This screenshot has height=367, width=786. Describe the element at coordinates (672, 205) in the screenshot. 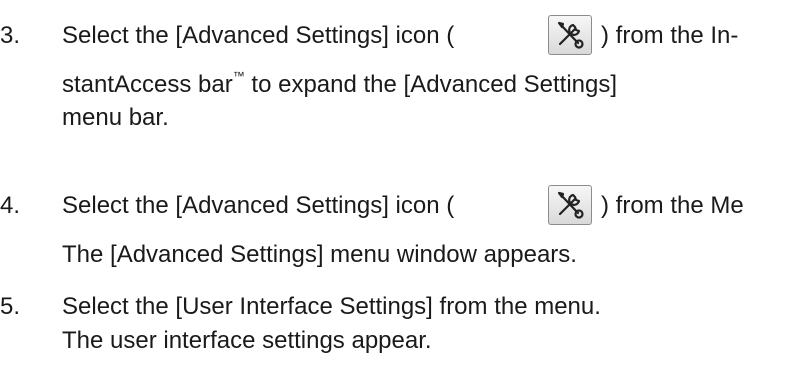

I see `step-text: ) from the Me` at that location.